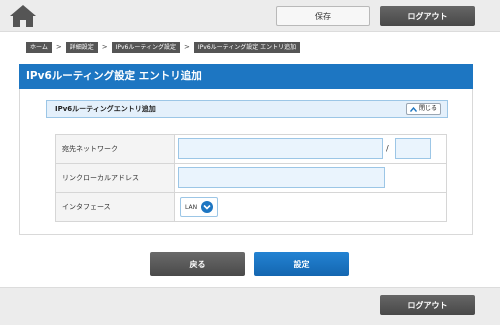 This screenshot has width=500, height=325. What do you see at coordinates (427, 108) in the screenshot?
I see `collapse-label: 閉じる` at bounding box center [427, 108].